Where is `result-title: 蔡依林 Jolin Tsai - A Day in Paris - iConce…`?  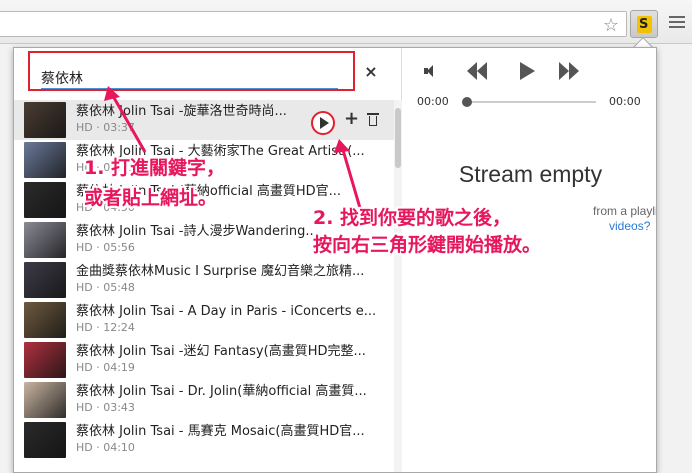
result-title: 蔡依林 Jolin Tsai - A Day in Paris - iConce… is located at coordinates (226, 311).